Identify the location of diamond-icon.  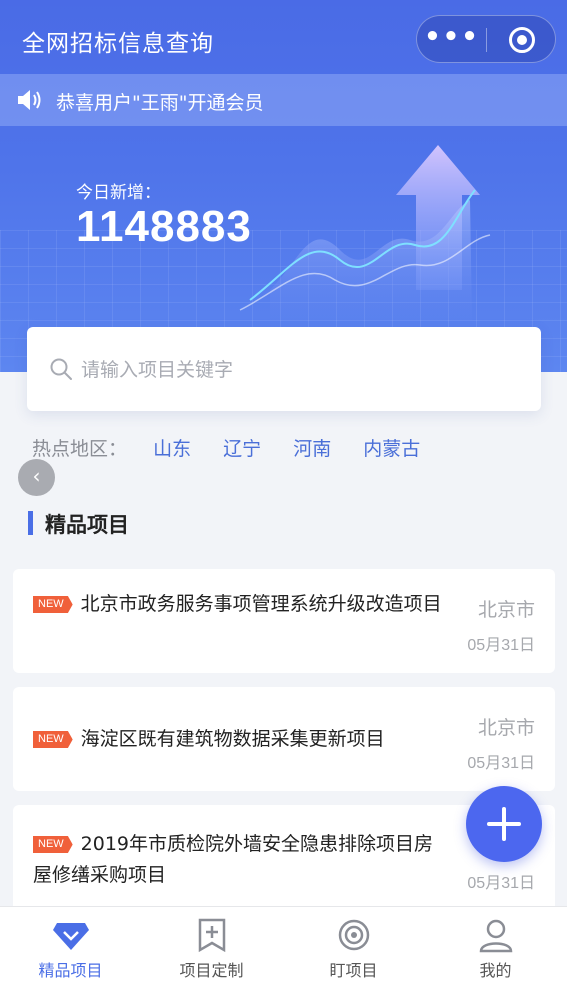
(71, 936).